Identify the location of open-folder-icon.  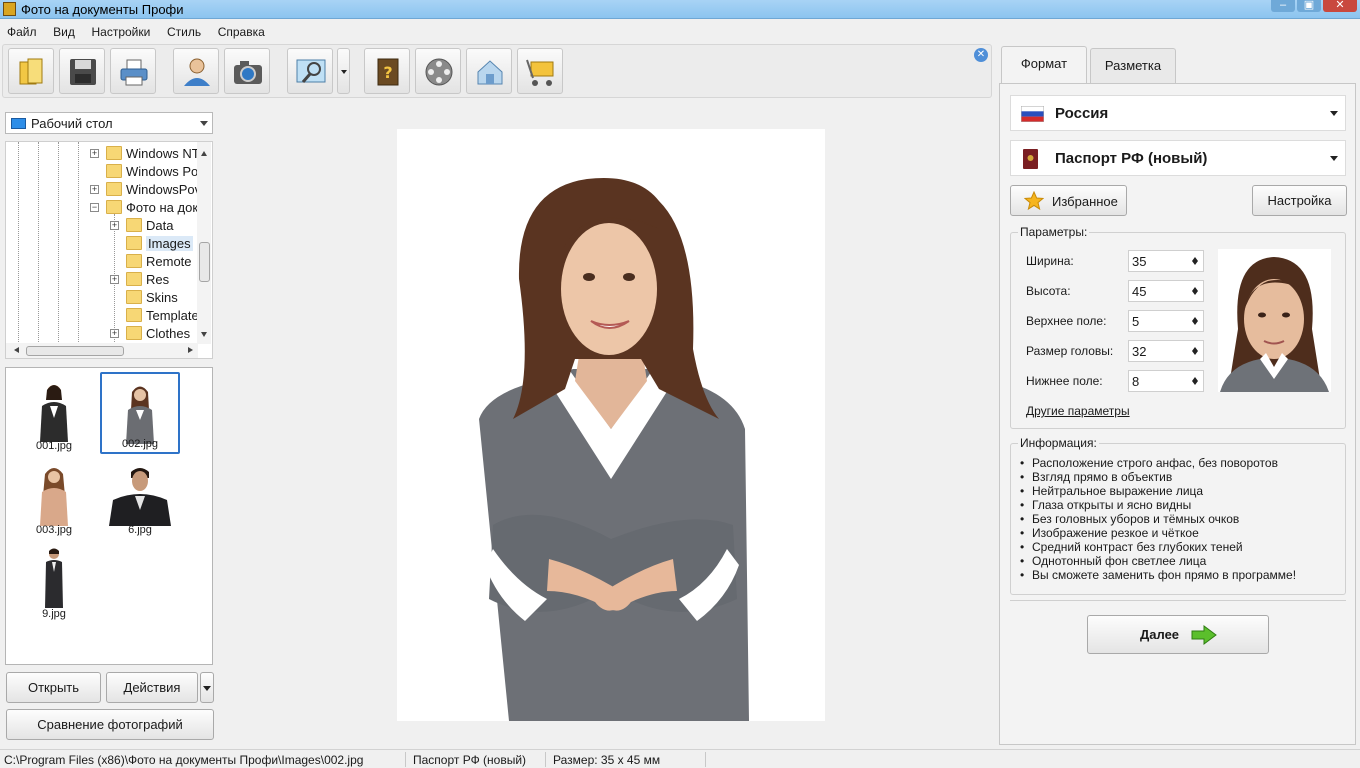
(31, 71).